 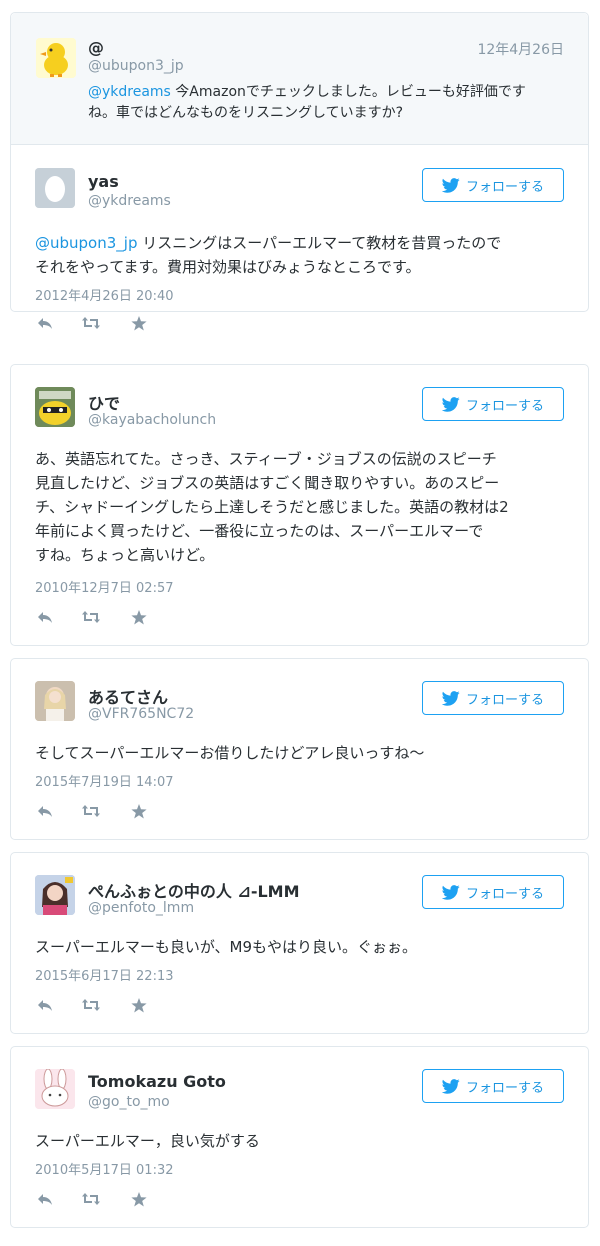 I want to click on author-handle: @ykdreams, so click(x=129, y=201).